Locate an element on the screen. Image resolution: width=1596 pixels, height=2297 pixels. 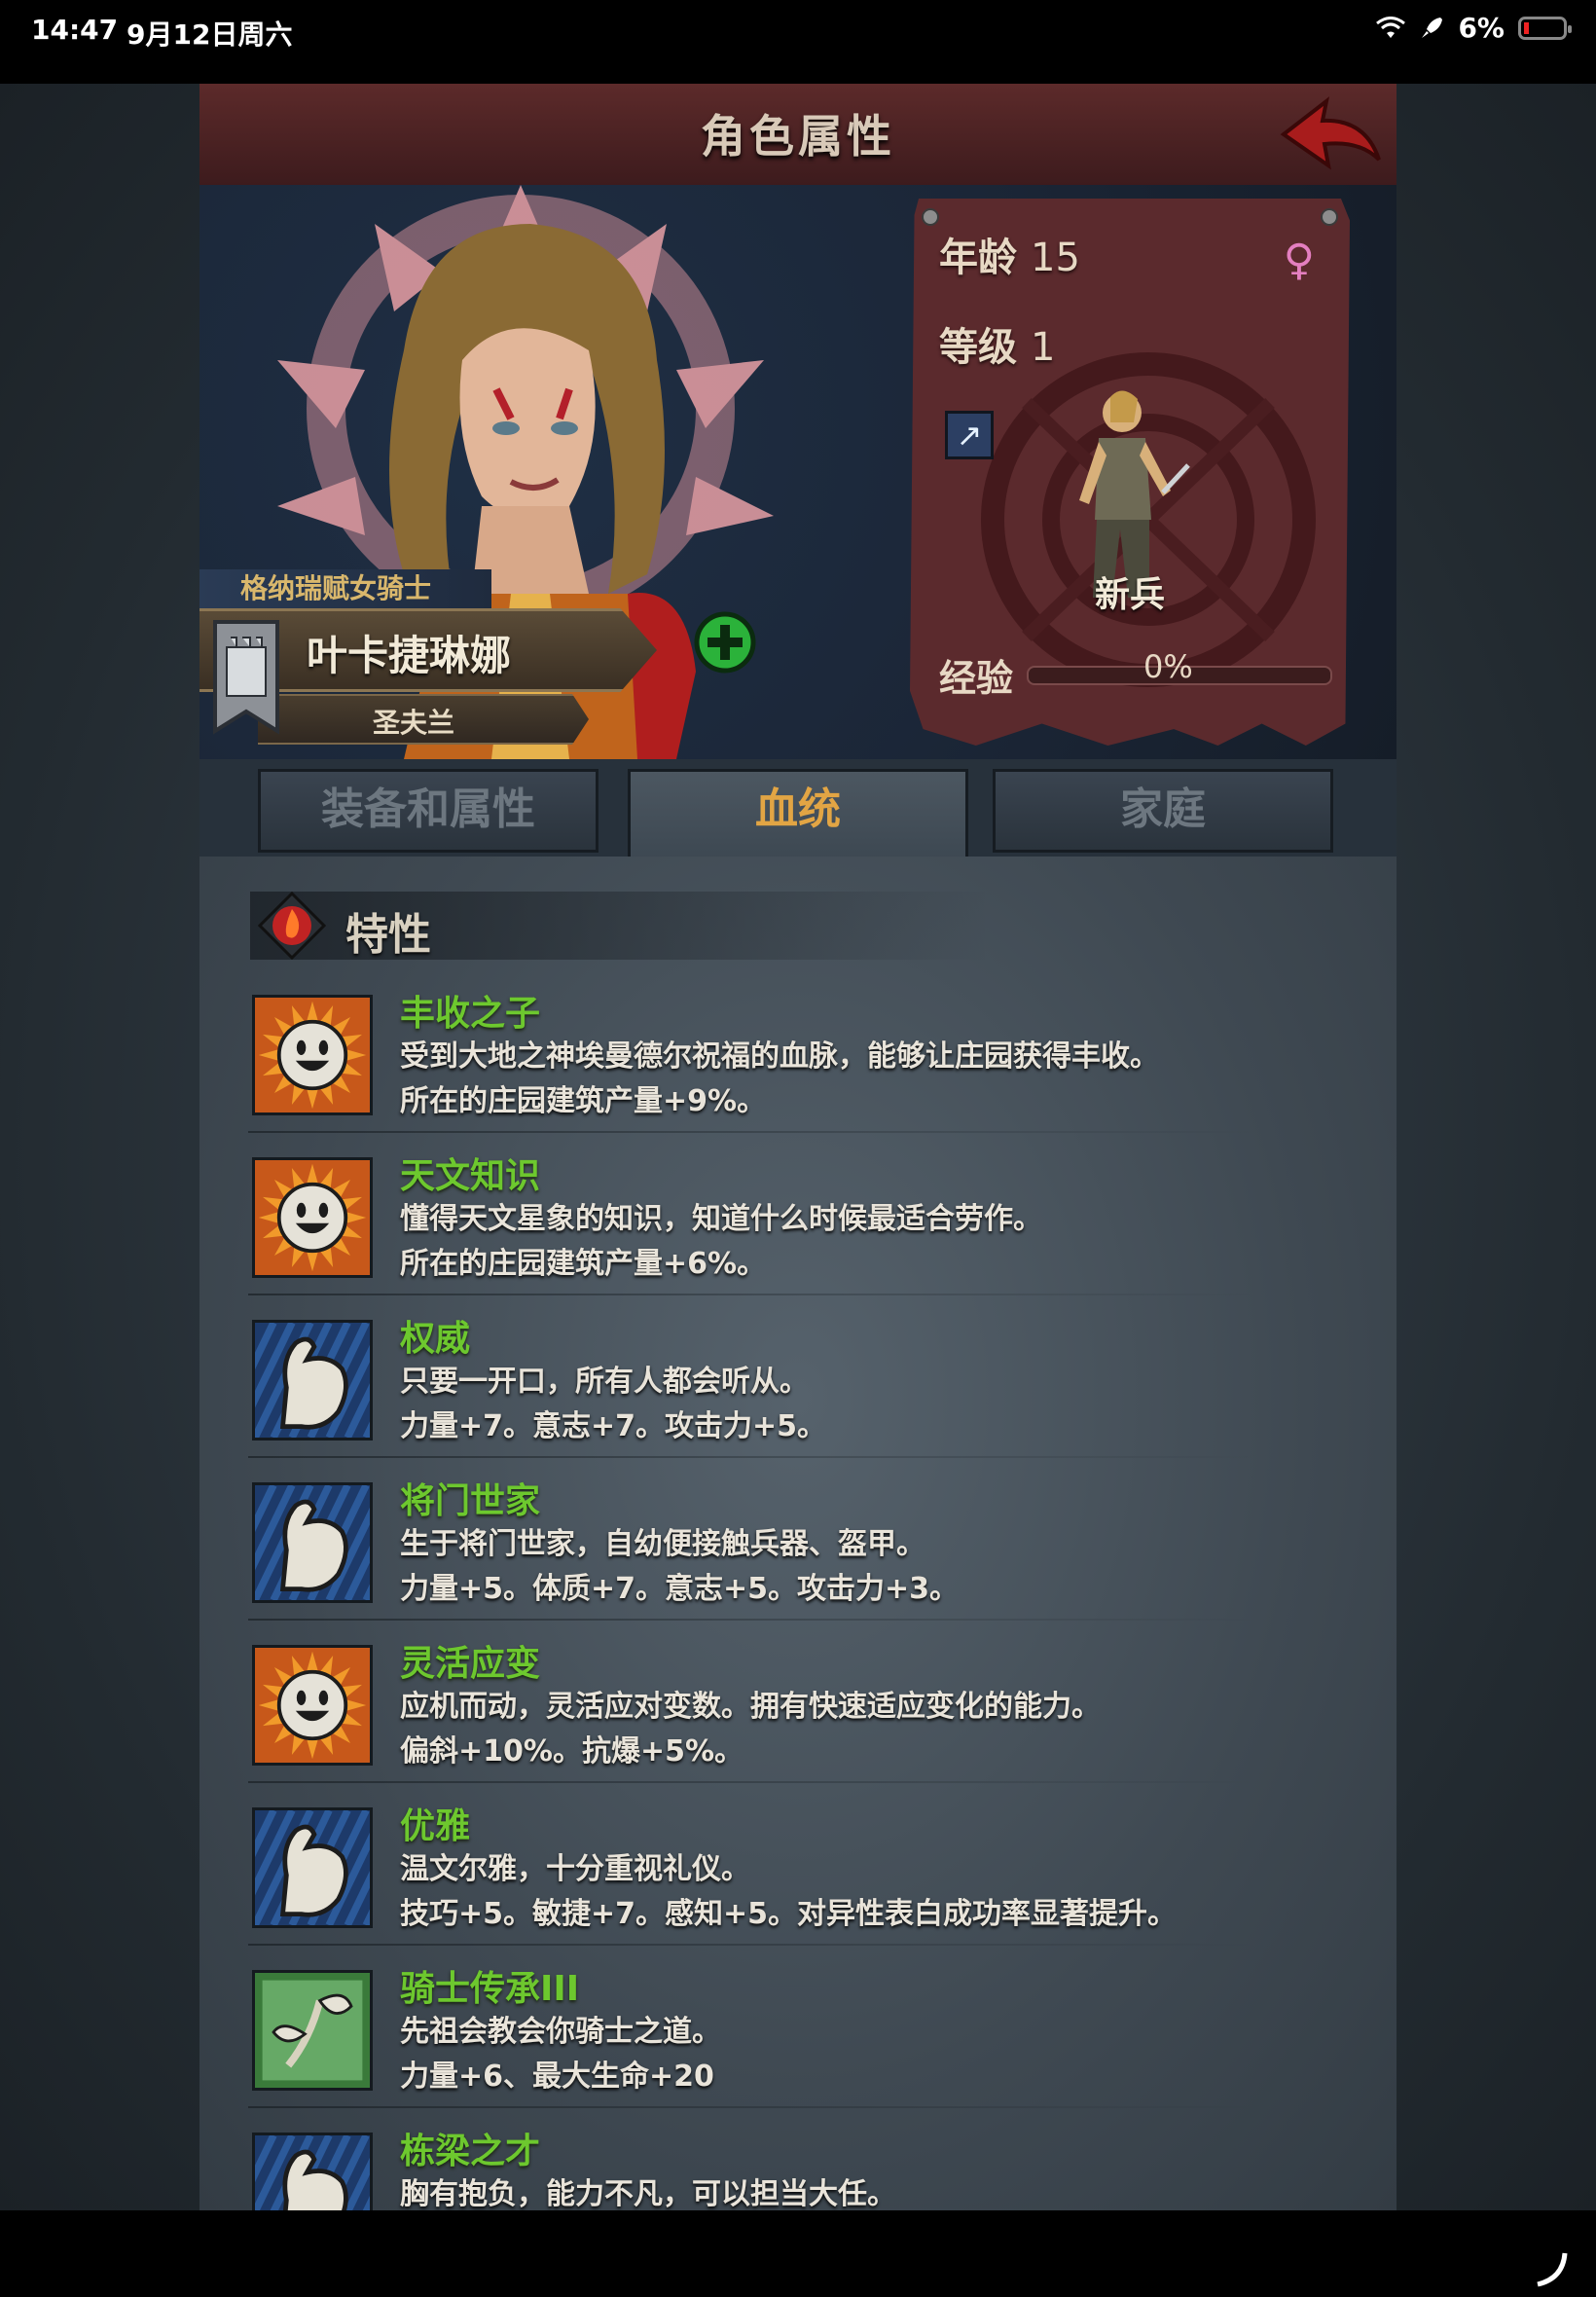
place-plate: 圣夫兰 is located at coordinates (423, 719).